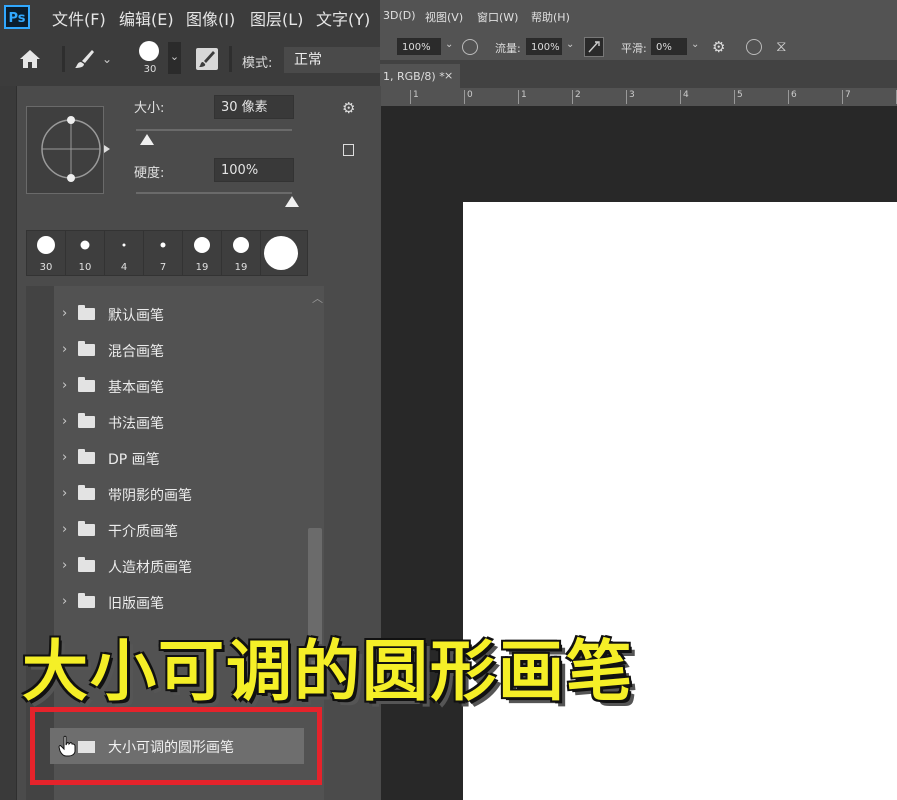  What do you see at coordinates (176, 746) in the screenshot?
I see `highlight-box` at bounding box center [176, 746].